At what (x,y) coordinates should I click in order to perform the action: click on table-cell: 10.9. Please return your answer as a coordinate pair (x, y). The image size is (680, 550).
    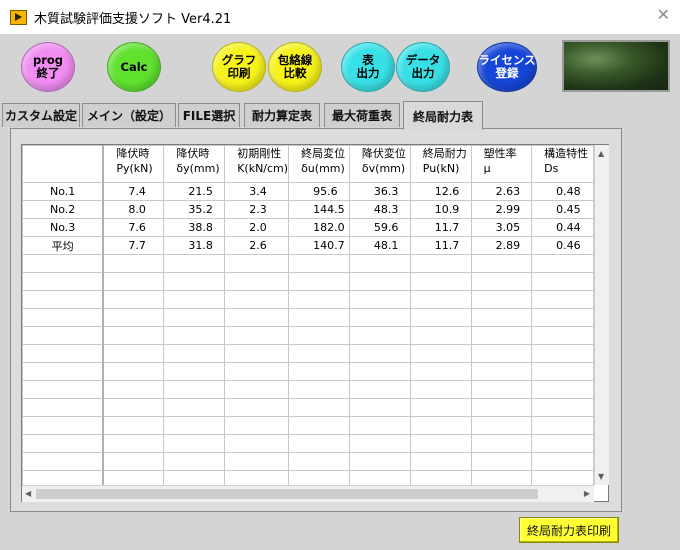
    Looking at the image, I should click on (440, 209).